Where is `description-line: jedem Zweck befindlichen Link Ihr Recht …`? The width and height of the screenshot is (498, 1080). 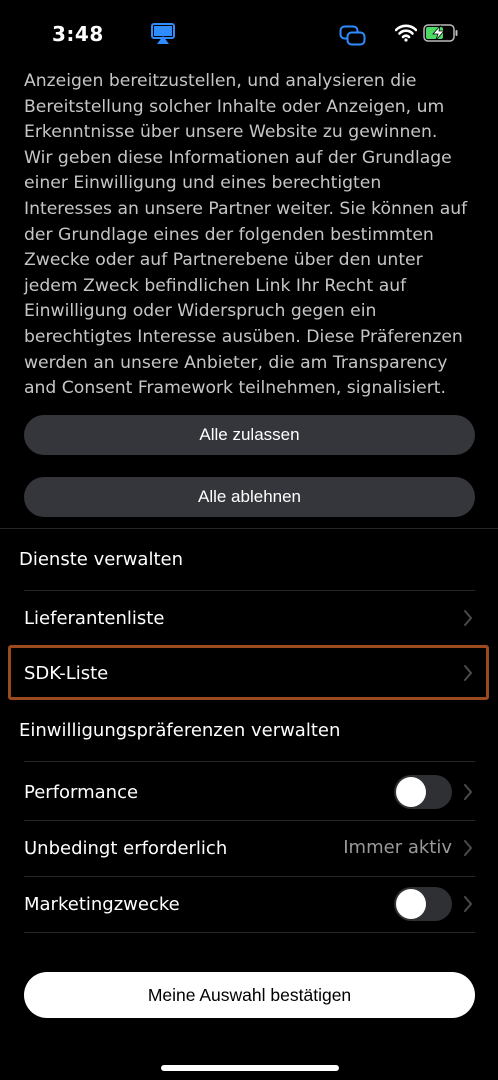 description-line: jedem Zweck befindlichen Link Ihr Recht … is located at coordinates (215, 285).